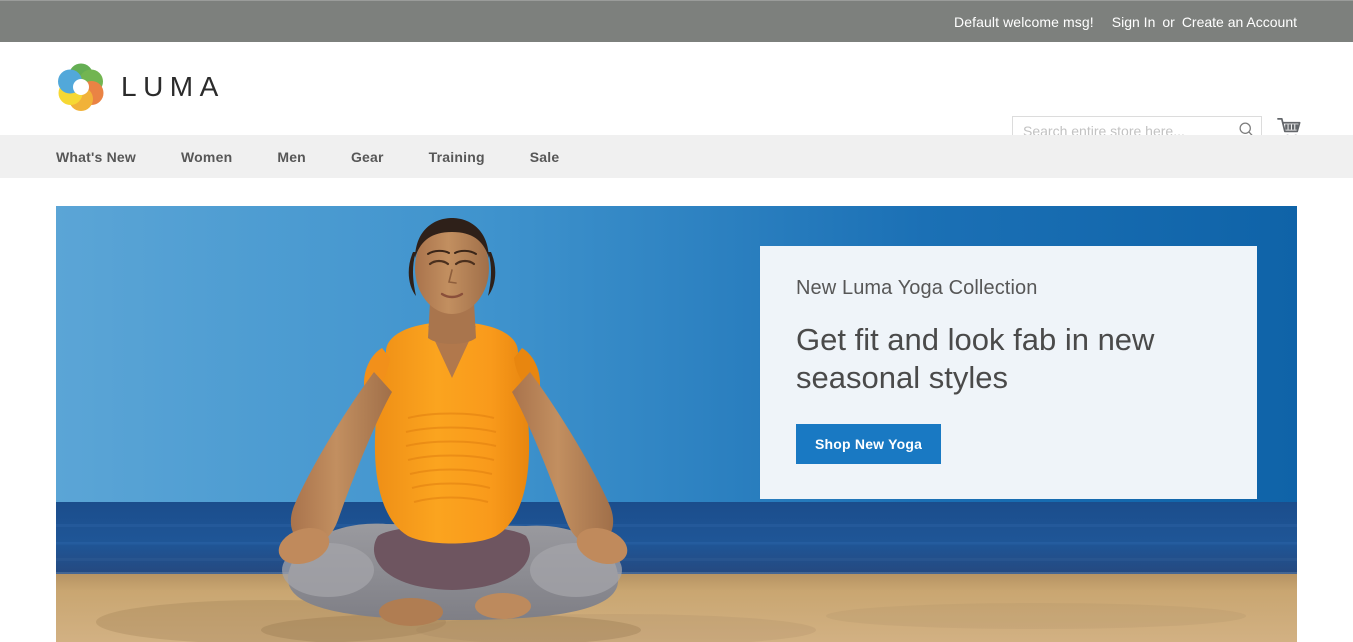 This screenshot has height=642, width=1353. I want to click on nav-item-gear: Gear, so click(367, 157).